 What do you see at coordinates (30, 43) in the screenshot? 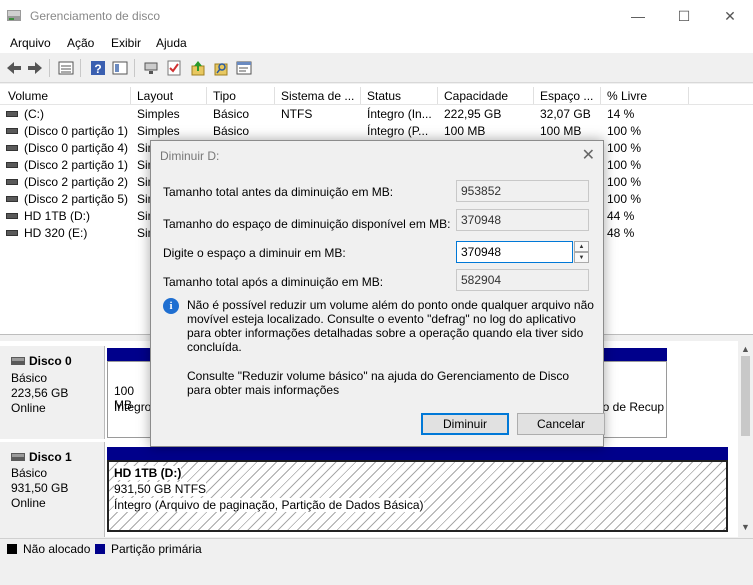
I see `menu-arquivo: Arquivo` at bounding box center [30, 43].